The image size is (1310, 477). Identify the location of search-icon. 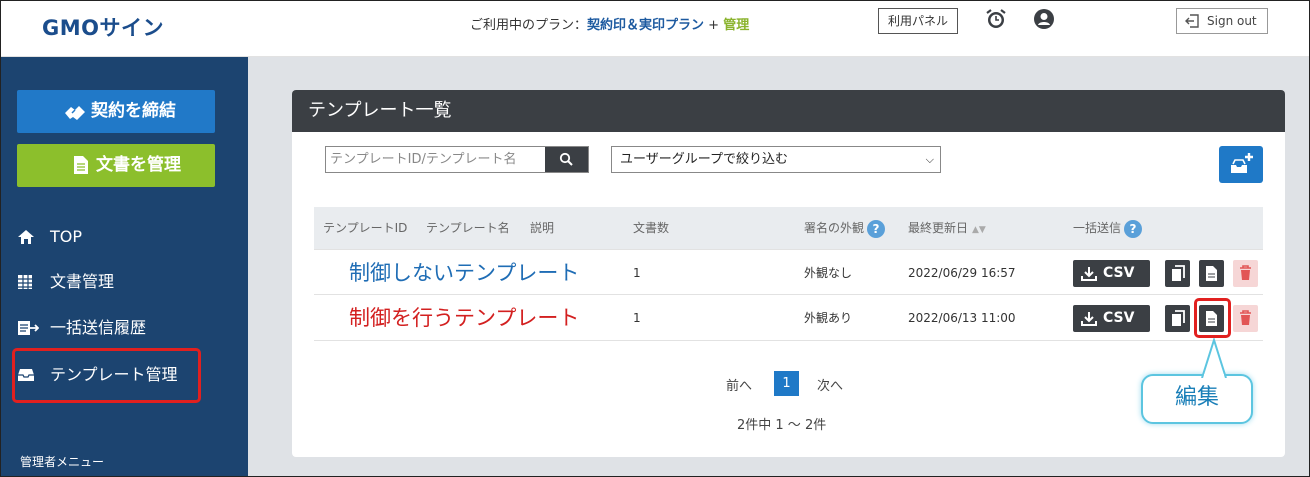
(566, 159).